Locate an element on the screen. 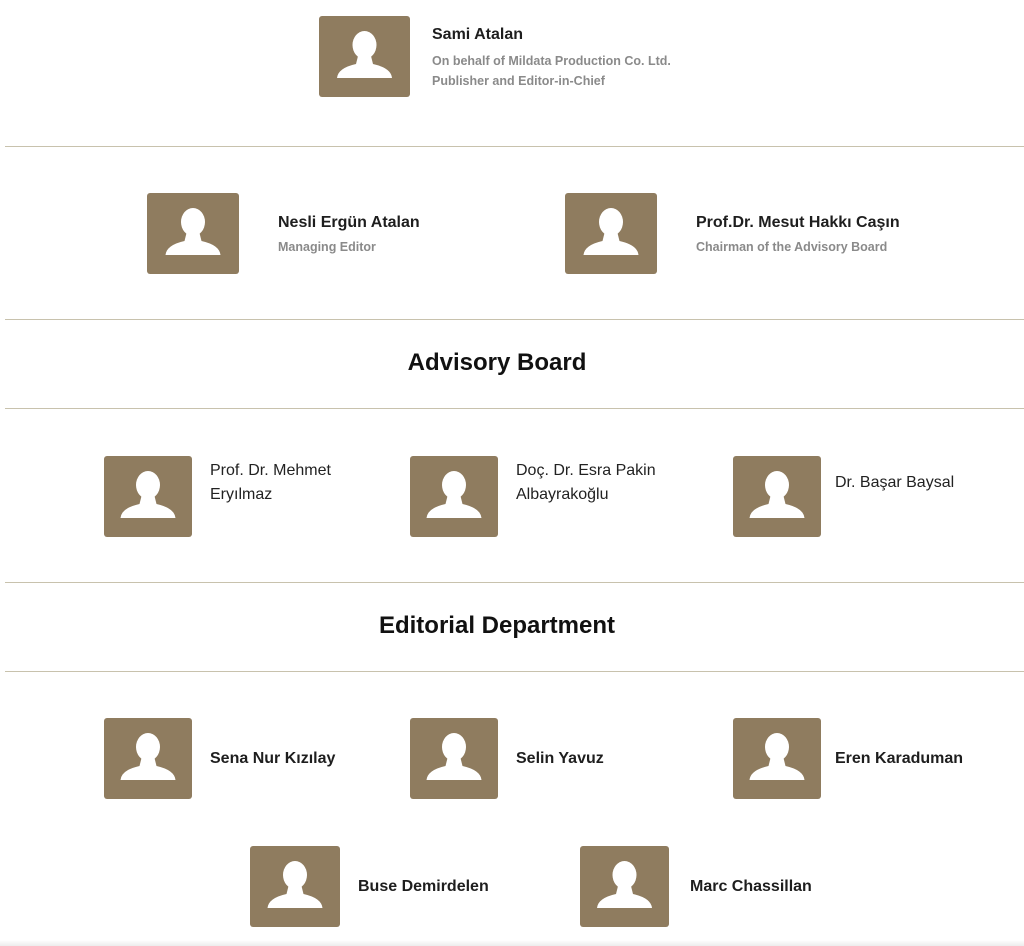 This screenshot has height=946, width=1024. profile-card-advisory-member: Dr. Başar Baysal is located at coordinates (843, 496).